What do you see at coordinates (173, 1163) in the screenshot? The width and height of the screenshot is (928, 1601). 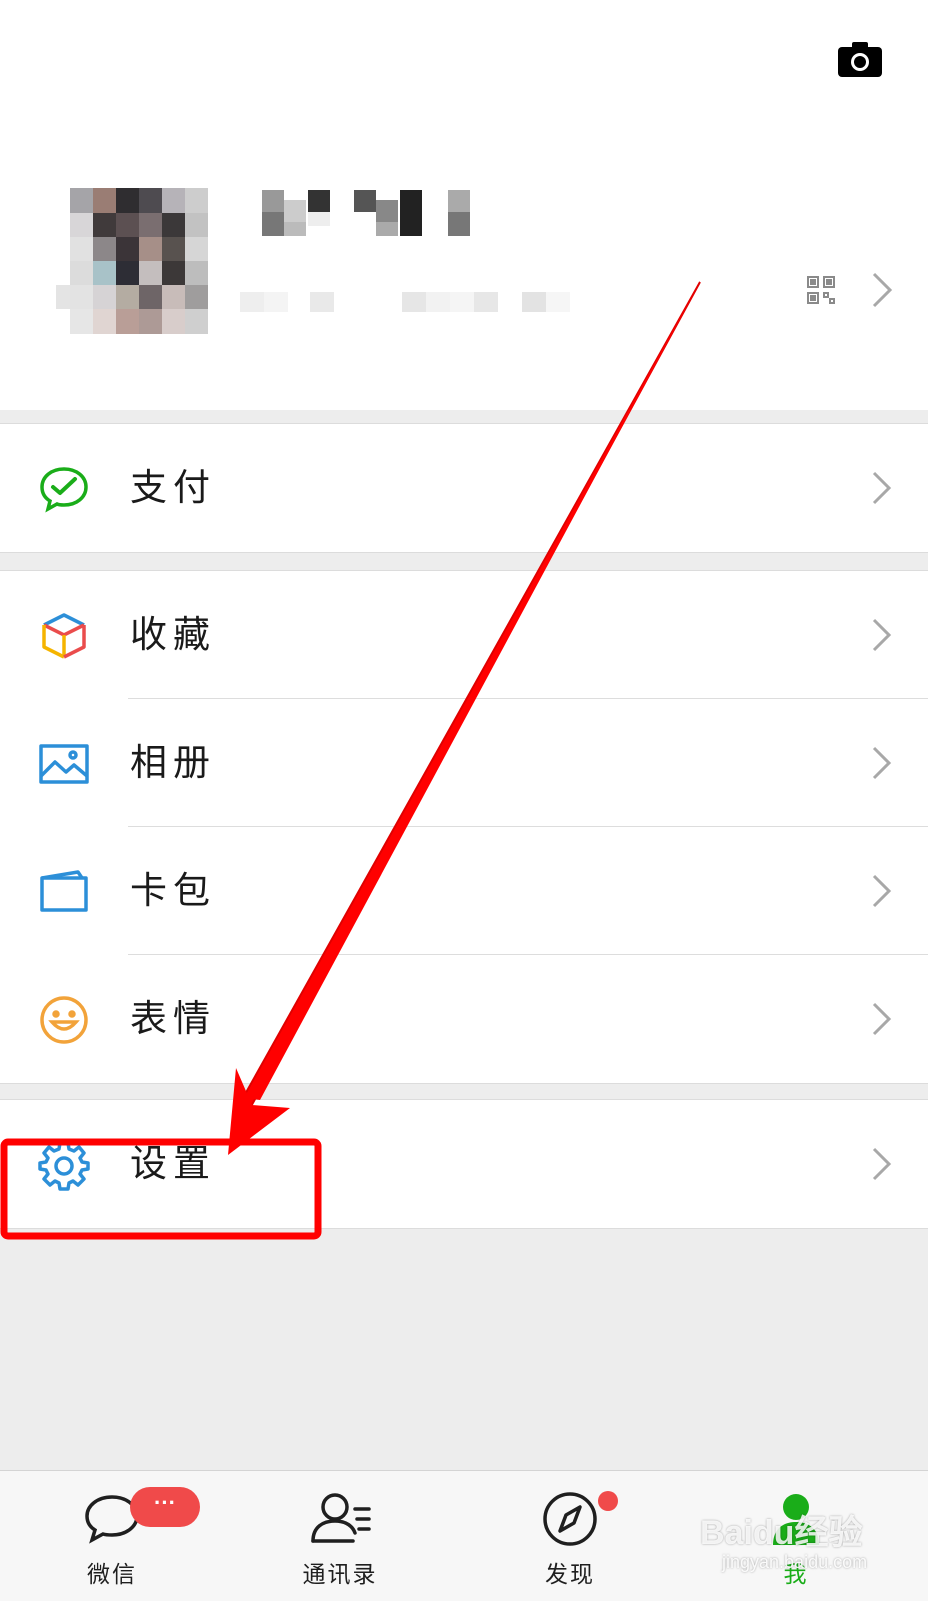 I see `menu-item-label: 设置` at bounding box center [173, 1163].